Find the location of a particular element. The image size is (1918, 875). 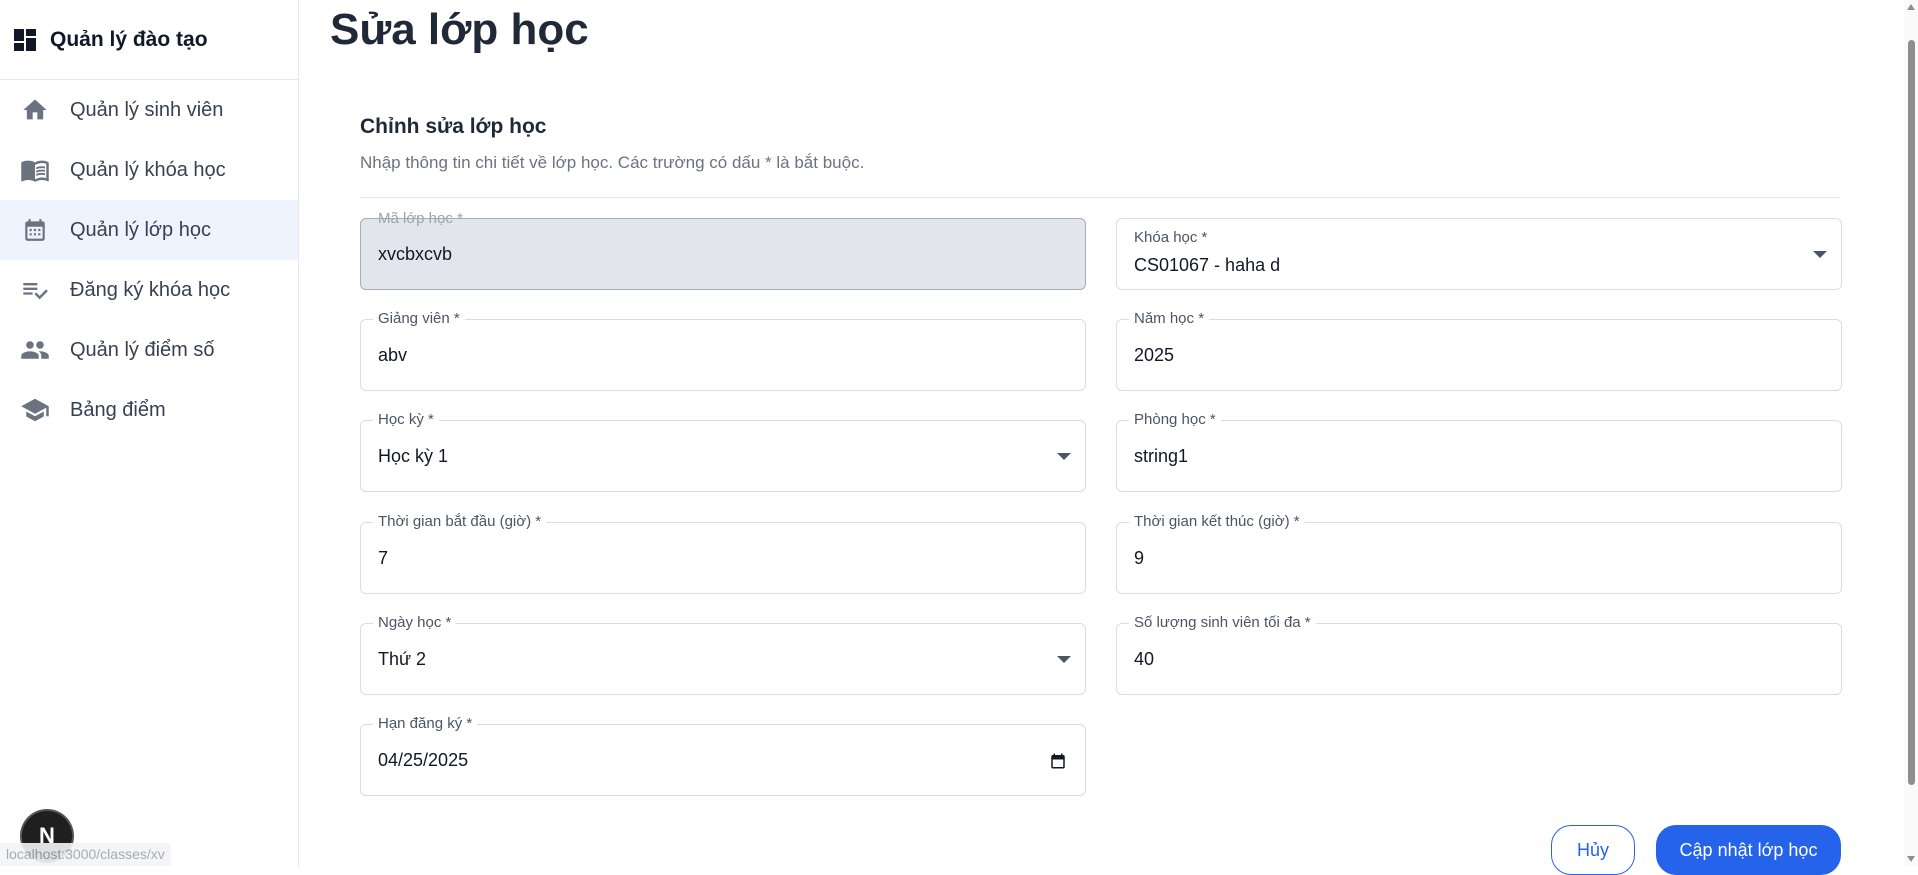

book-icon is located at coordinates (35, 170).